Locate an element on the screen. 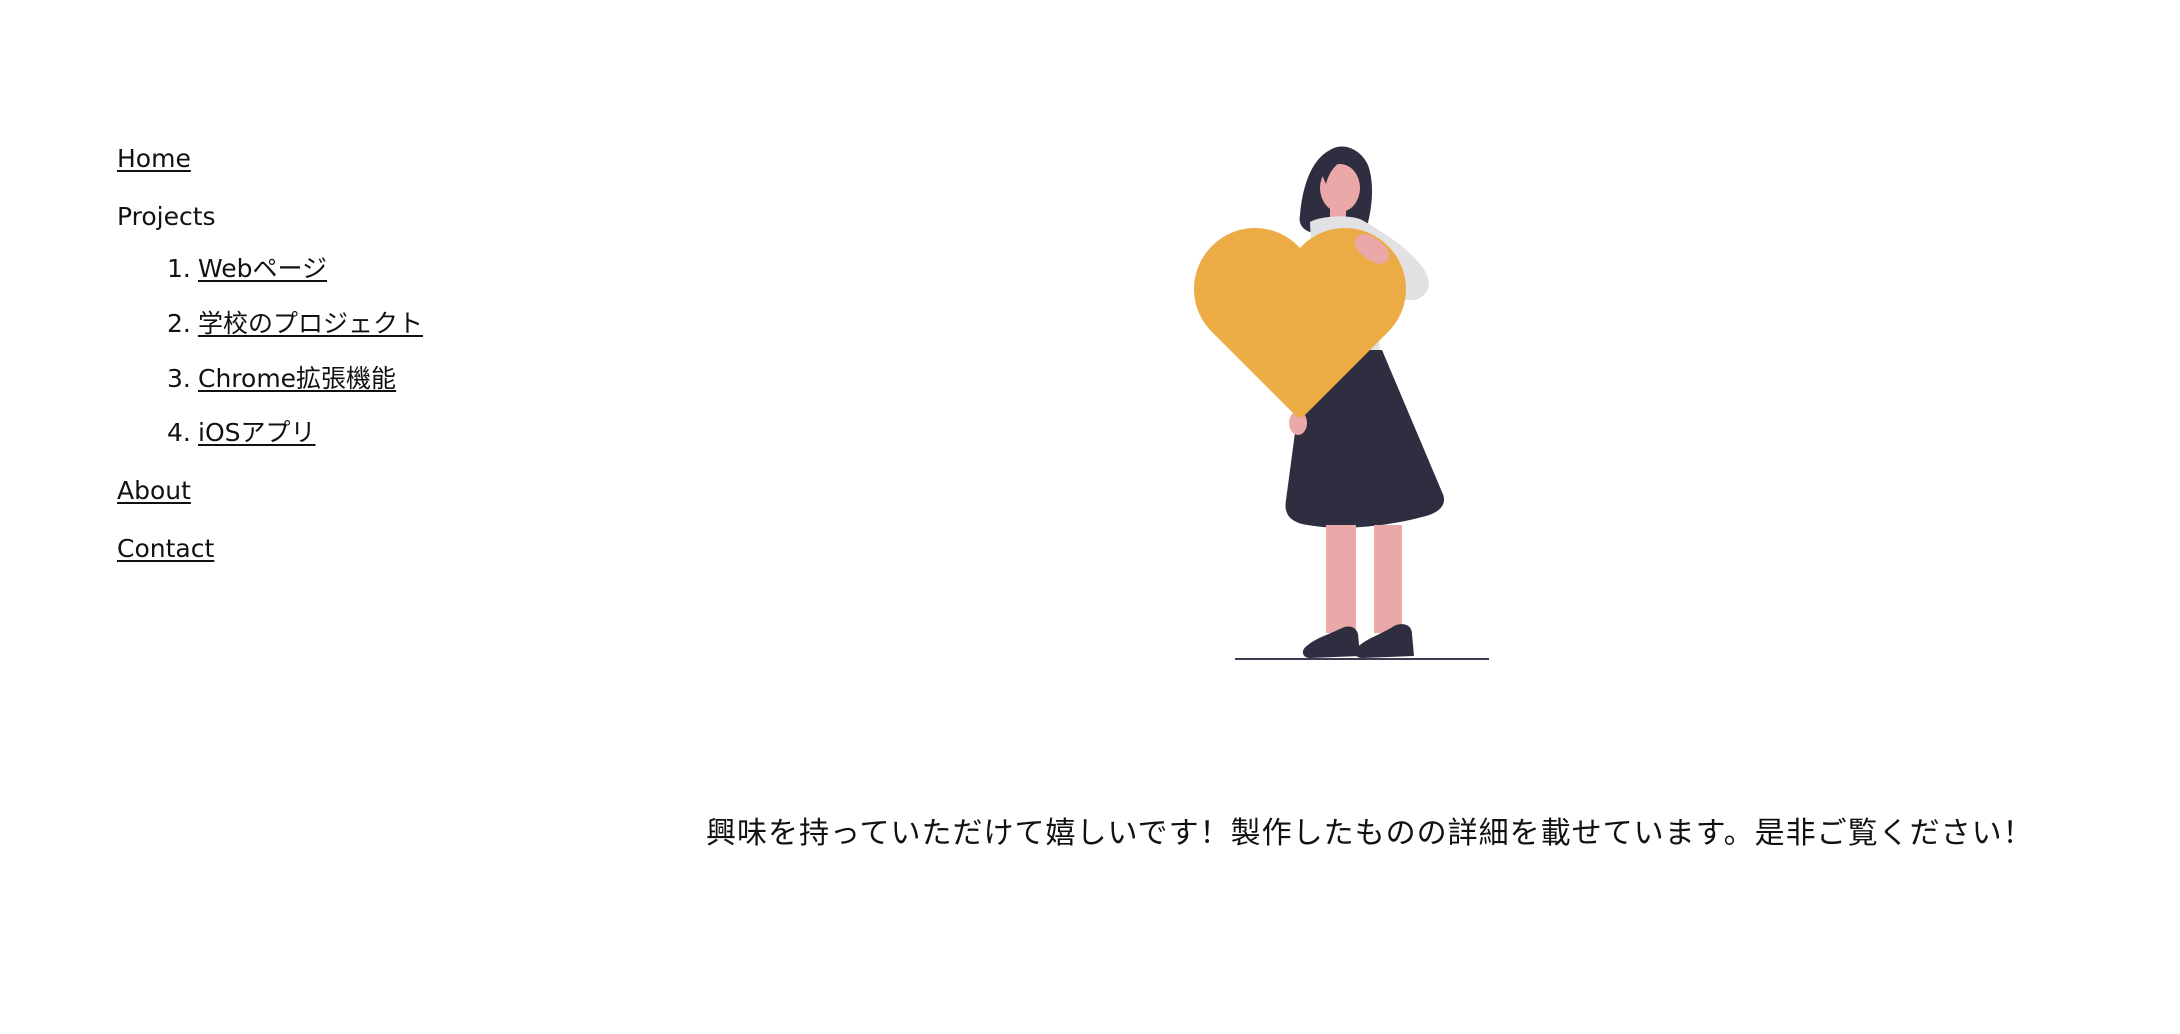 This screenshot has width=2180, height=1034. project-link-school-project: 学校のプロジェクト is located at coordinates (310, 324).